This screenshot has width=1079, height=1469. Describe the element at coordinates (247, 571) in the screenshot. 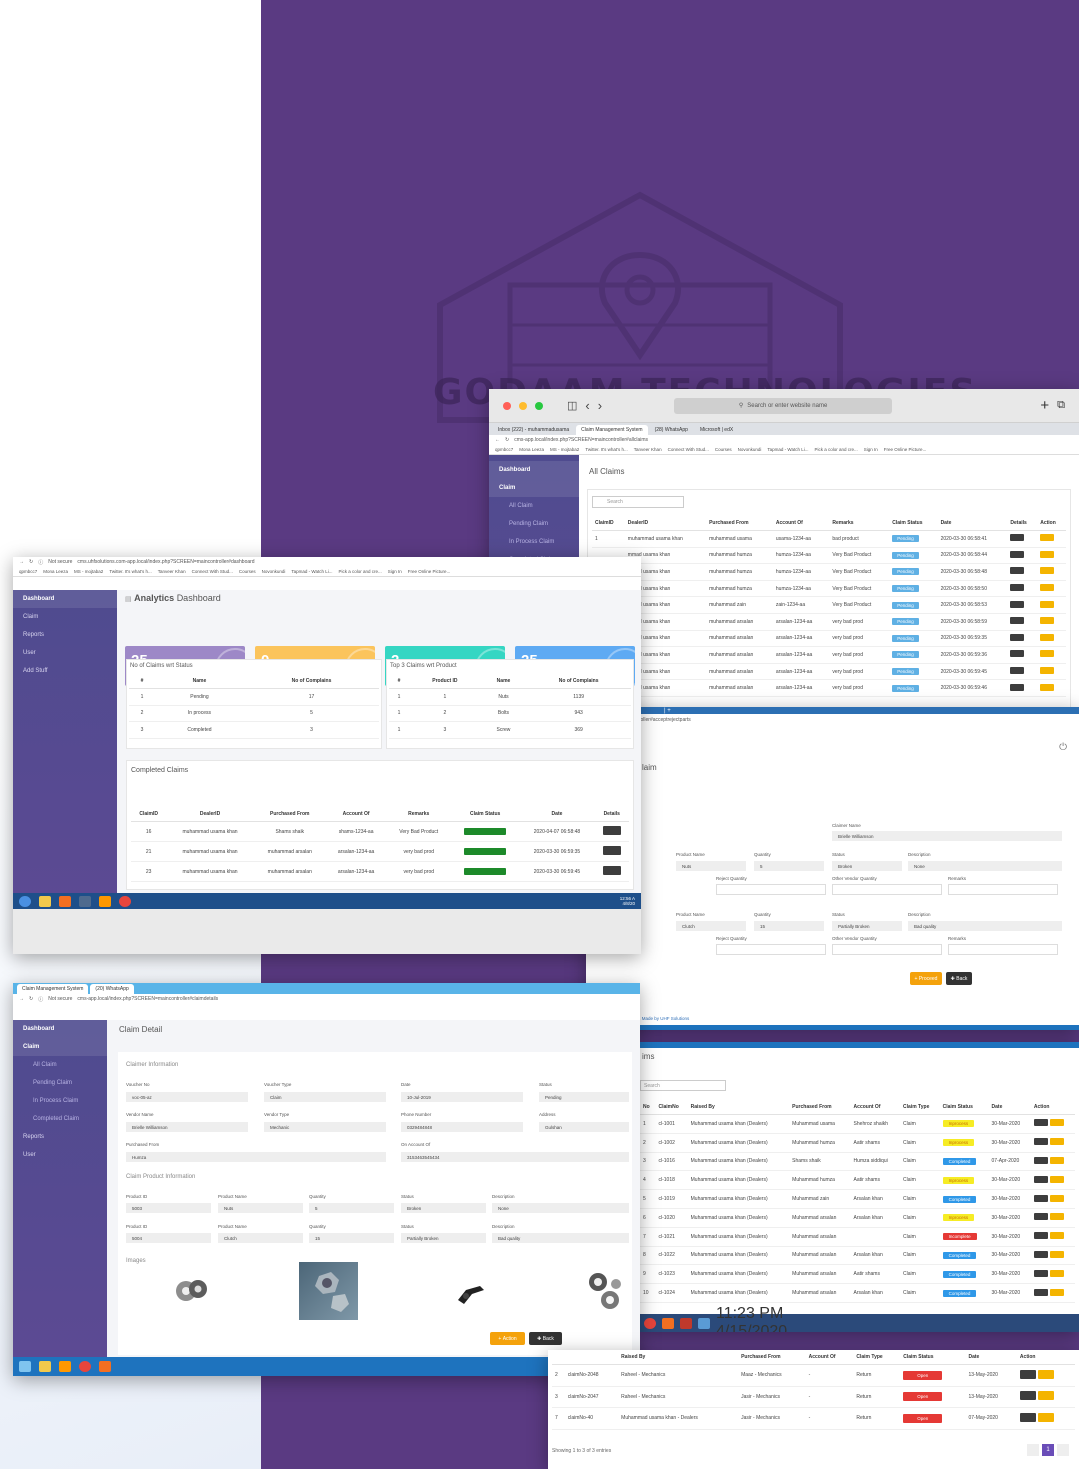

I see `bookmark-item: Courses` at that location.